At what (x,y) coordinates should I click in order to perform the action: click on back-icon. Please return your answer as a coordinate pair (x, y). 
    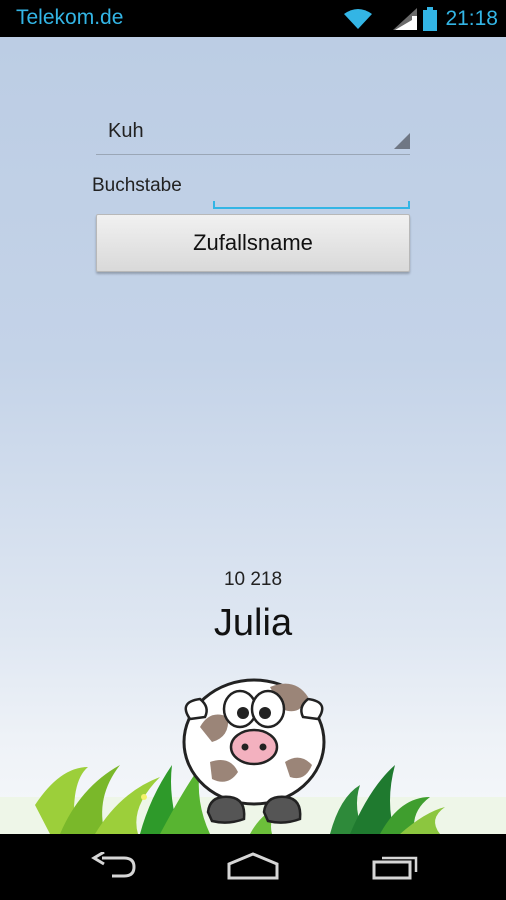
    Looking at the image, I should click on (113, 867).